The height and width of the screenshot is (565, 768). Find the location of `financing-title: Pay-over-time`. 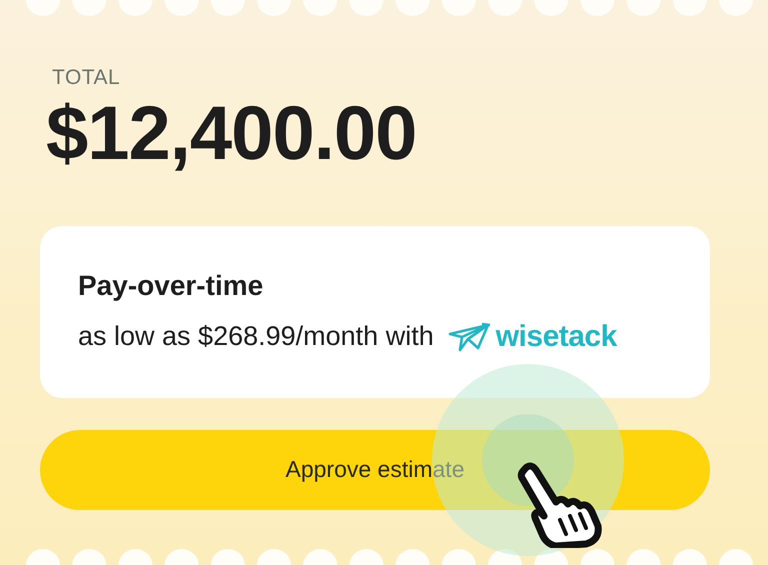

financing-title: Pay-over-time is located at coordinates (171, 286).